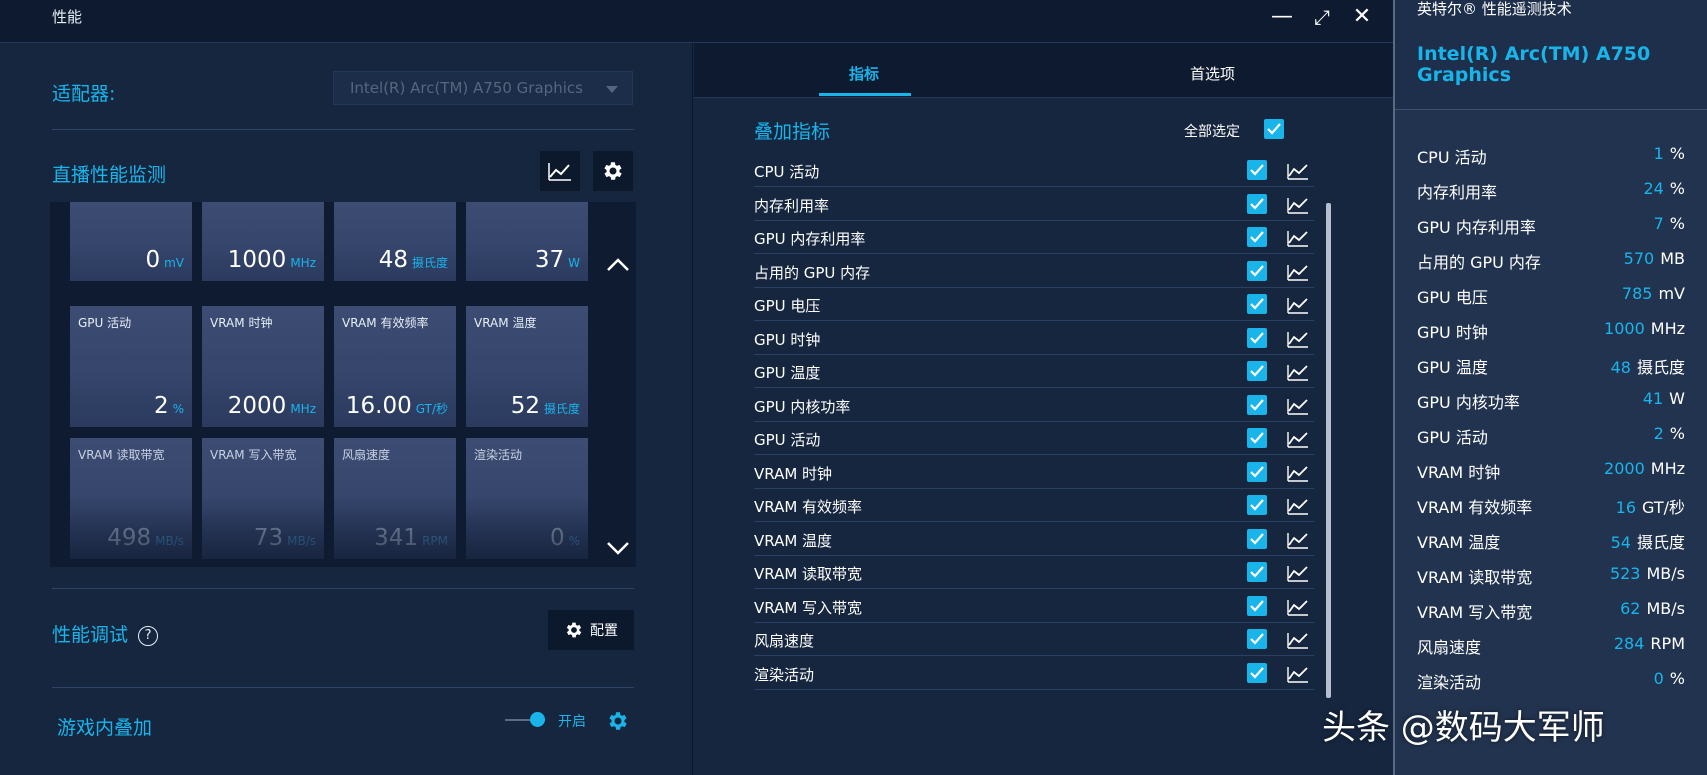 The width and height of the screenshot is (1707, 775). I want to click on tile-unit: MHz, so click(303, 263).